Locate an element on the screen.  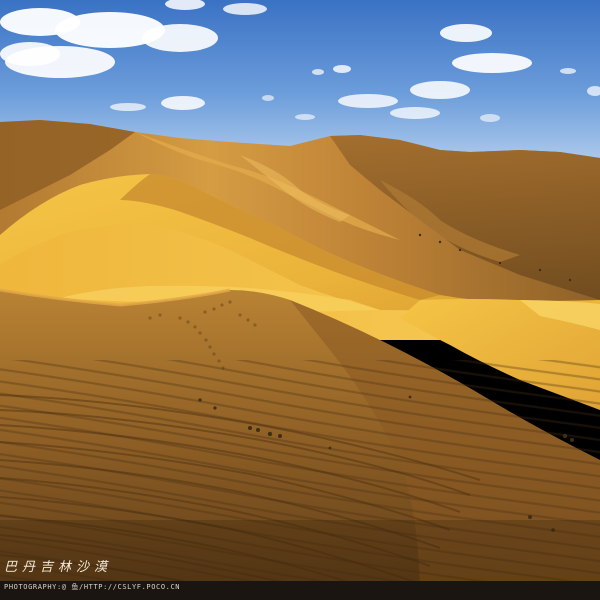
photo-credit: PHOTOGRAPHY:@ 鱼/HTTP://CSLYF.POCO.CN is located at coordinates (92, 587).